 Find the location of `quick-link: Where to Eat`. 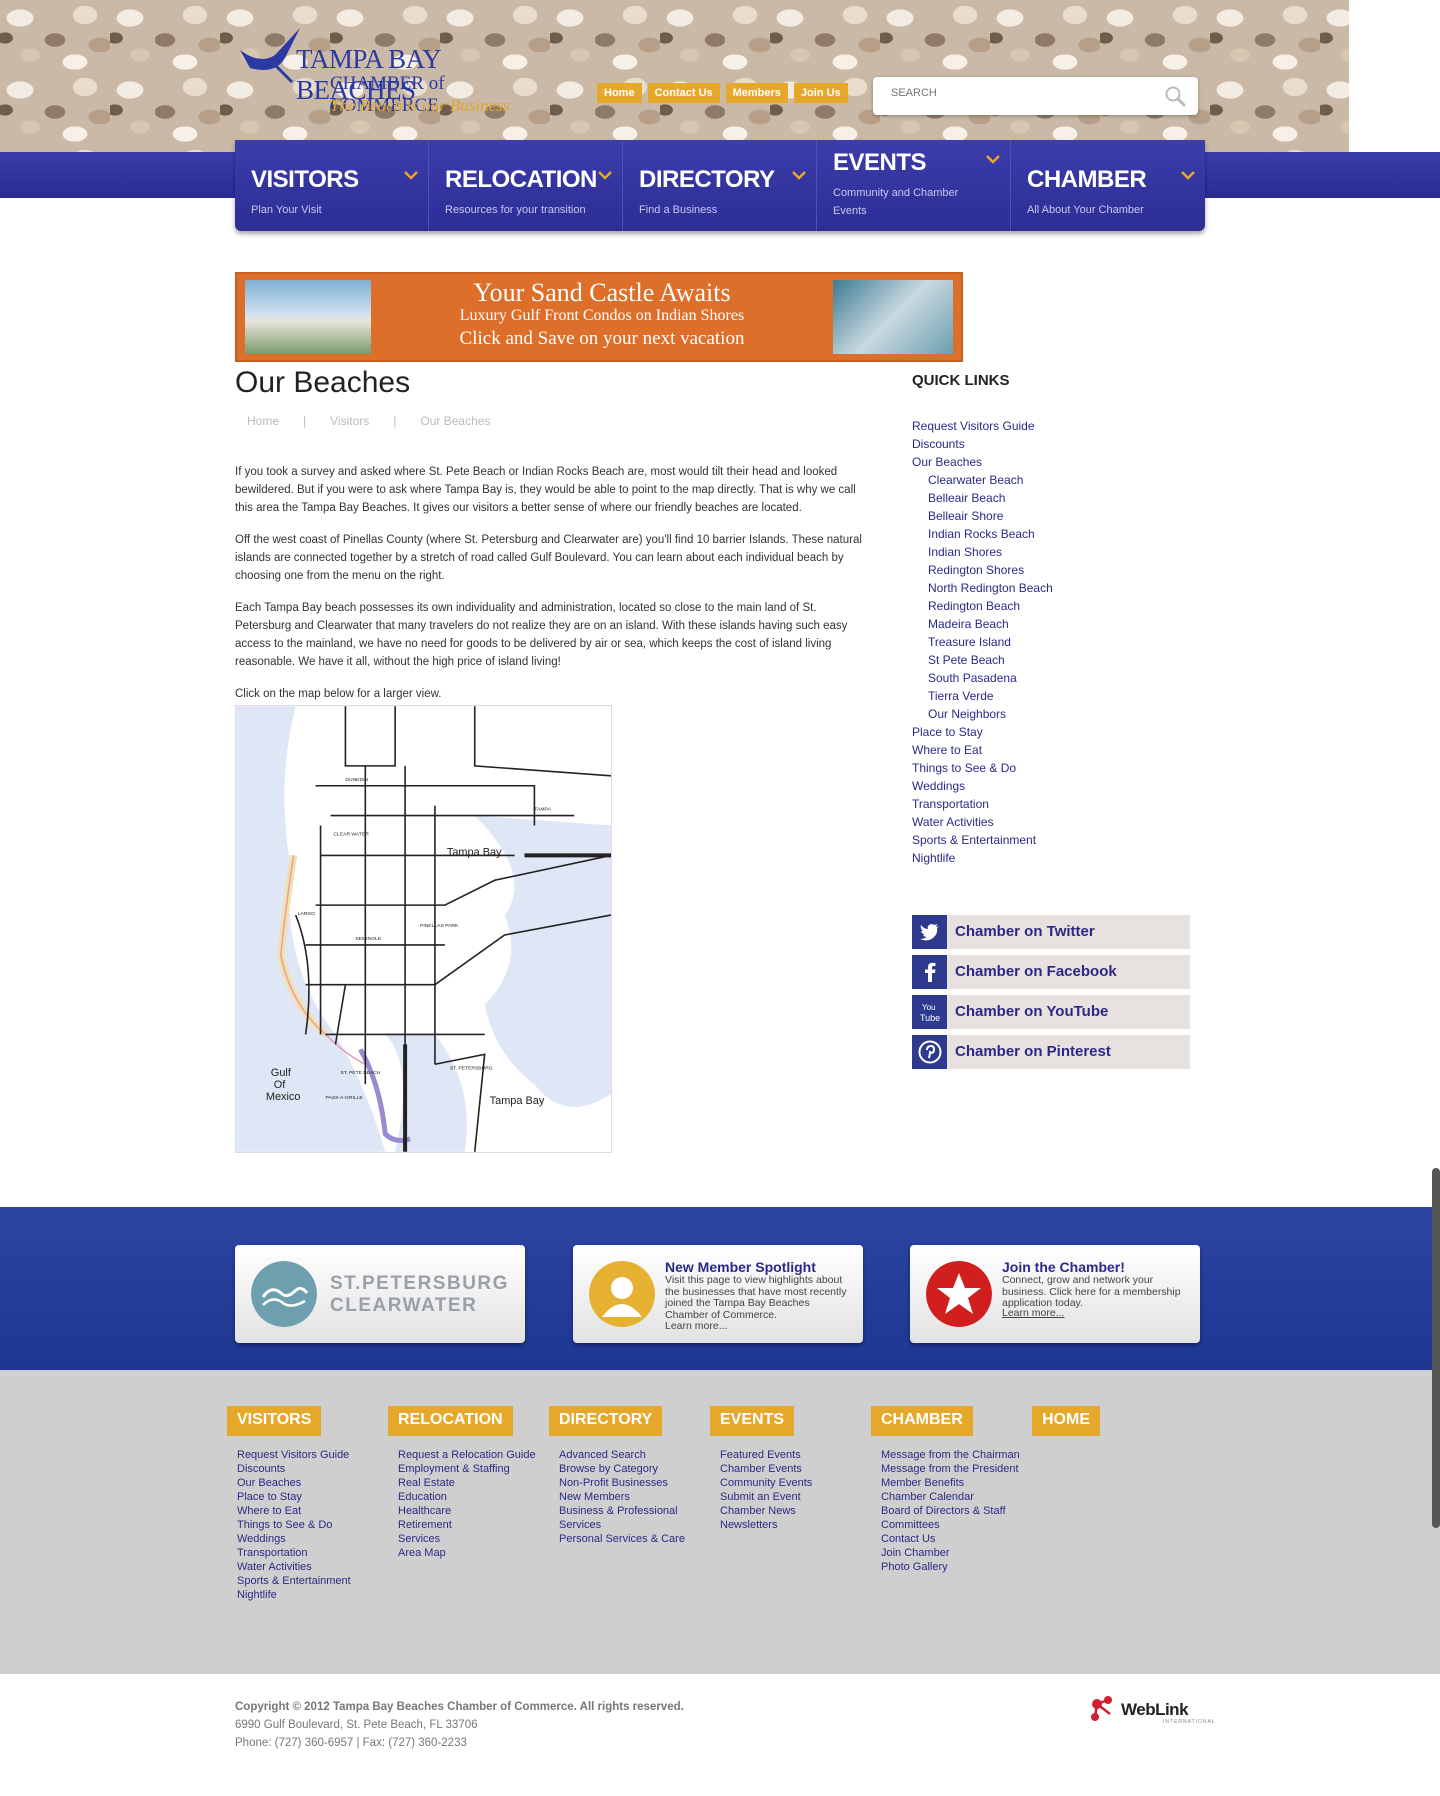

quick-link: Where to Eat is located at coordinates (947, 750).